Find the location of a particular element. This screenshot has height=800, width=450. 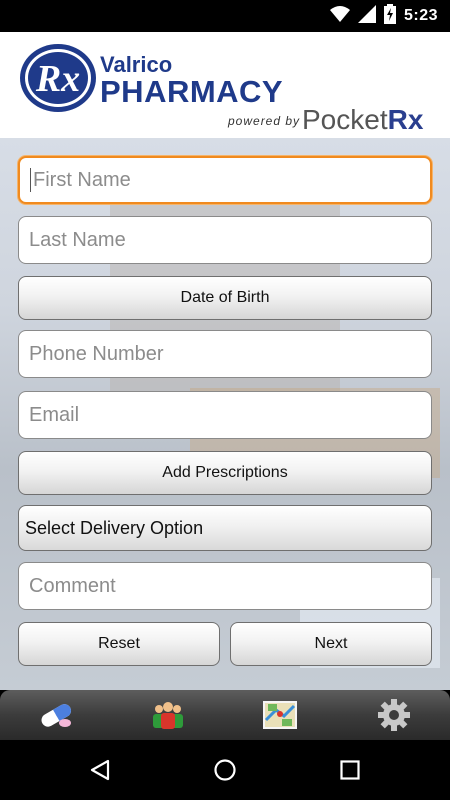

battery-charging-icon is located at coordinates (389, 16).